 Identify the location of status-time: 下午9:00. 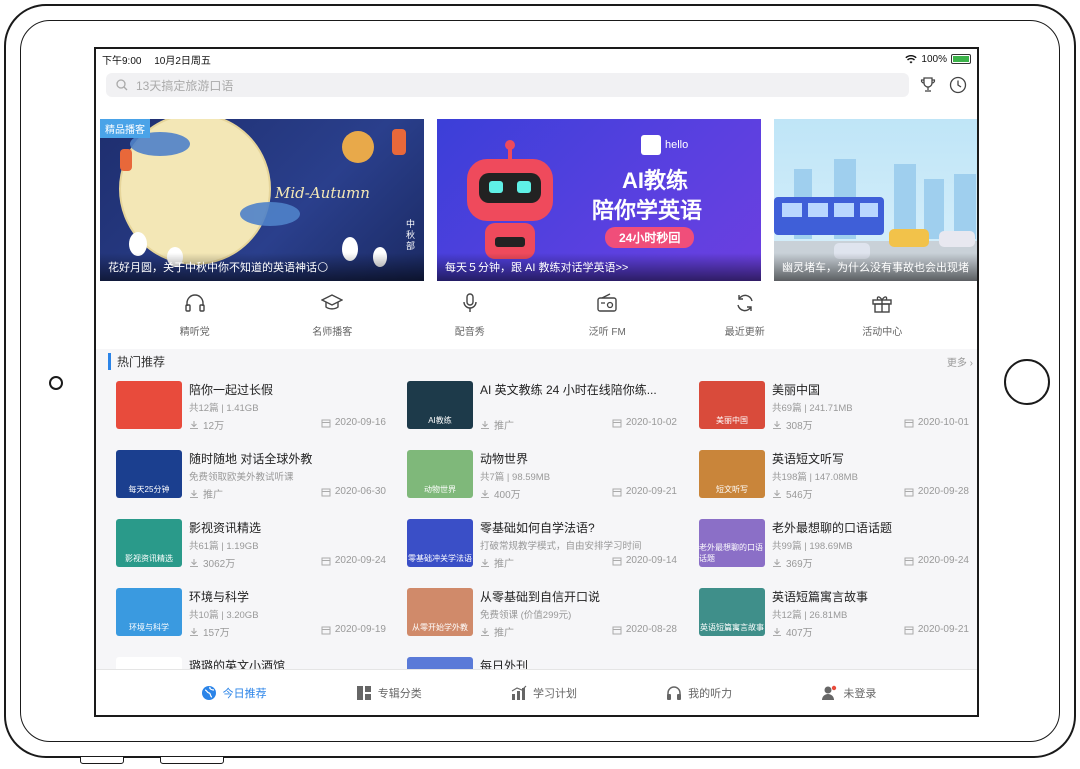
(122, 61).